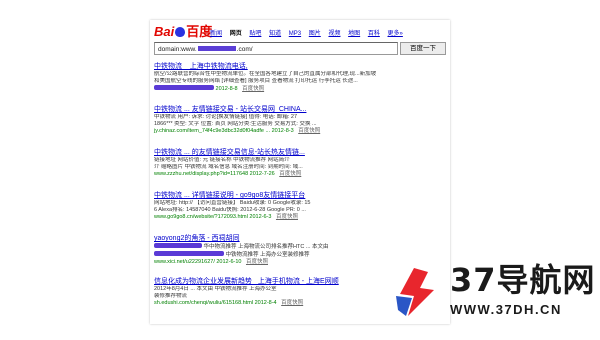 This screenshot has height=340, width=600. What do you see at coordinates (201, 217) in the screenshot?
I see `result-url: www.go9go8.cn/website/?172093.html` at bounding box center [201, 217].